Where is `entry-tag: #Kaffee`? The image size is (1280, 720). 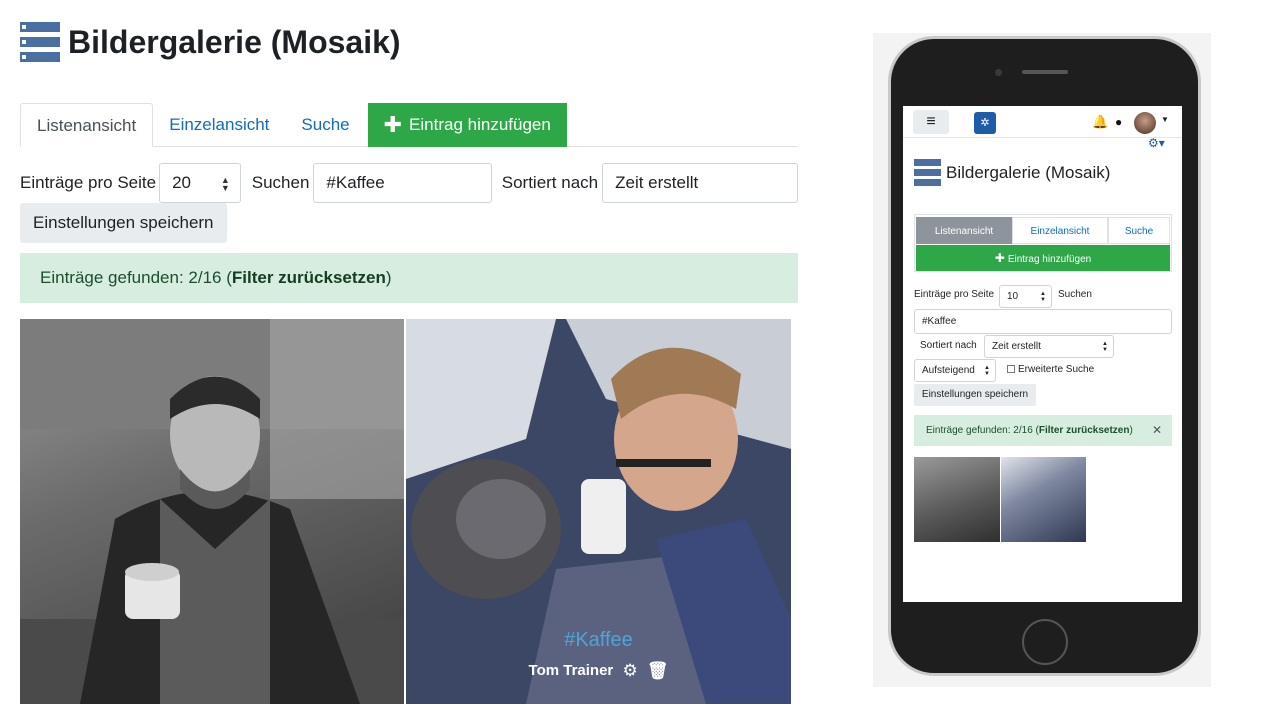
entry-tag: #Kaffee is located at coordinates (598, 640).